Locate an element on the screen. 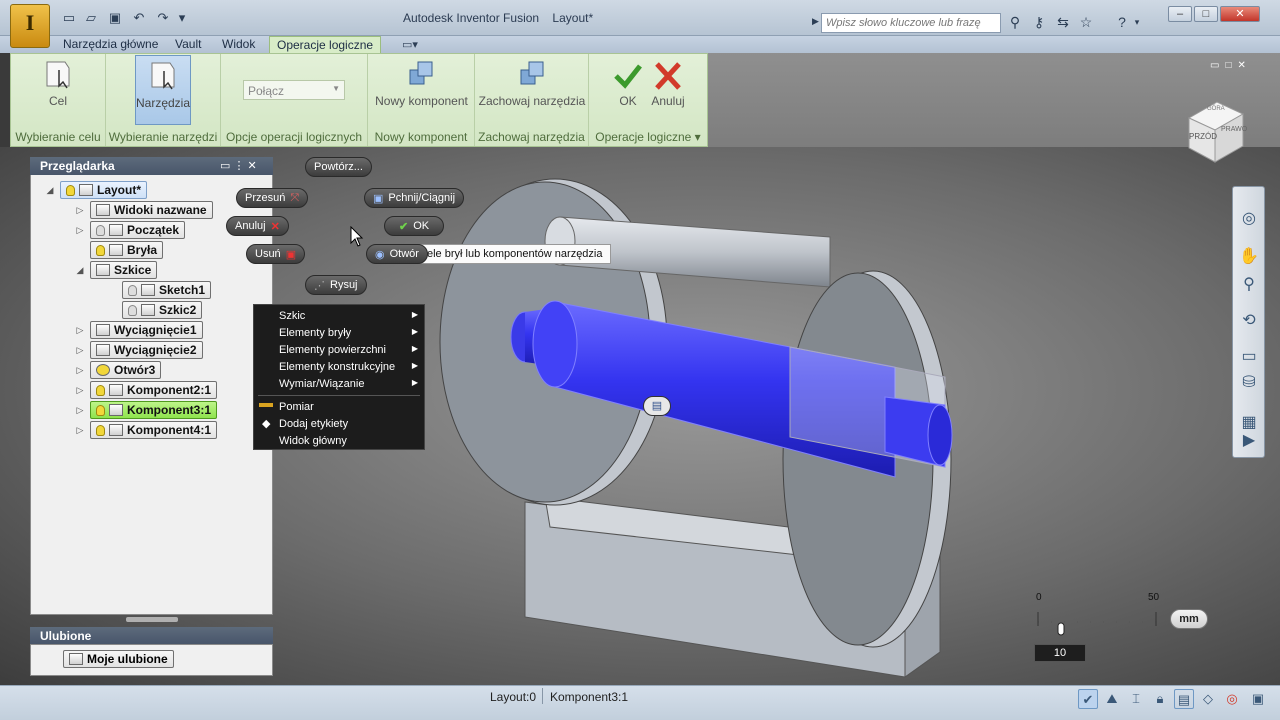 This screenshot has height=720, width=1280. menu-item-measure: Pomiar is located at coordinates (339, 407).